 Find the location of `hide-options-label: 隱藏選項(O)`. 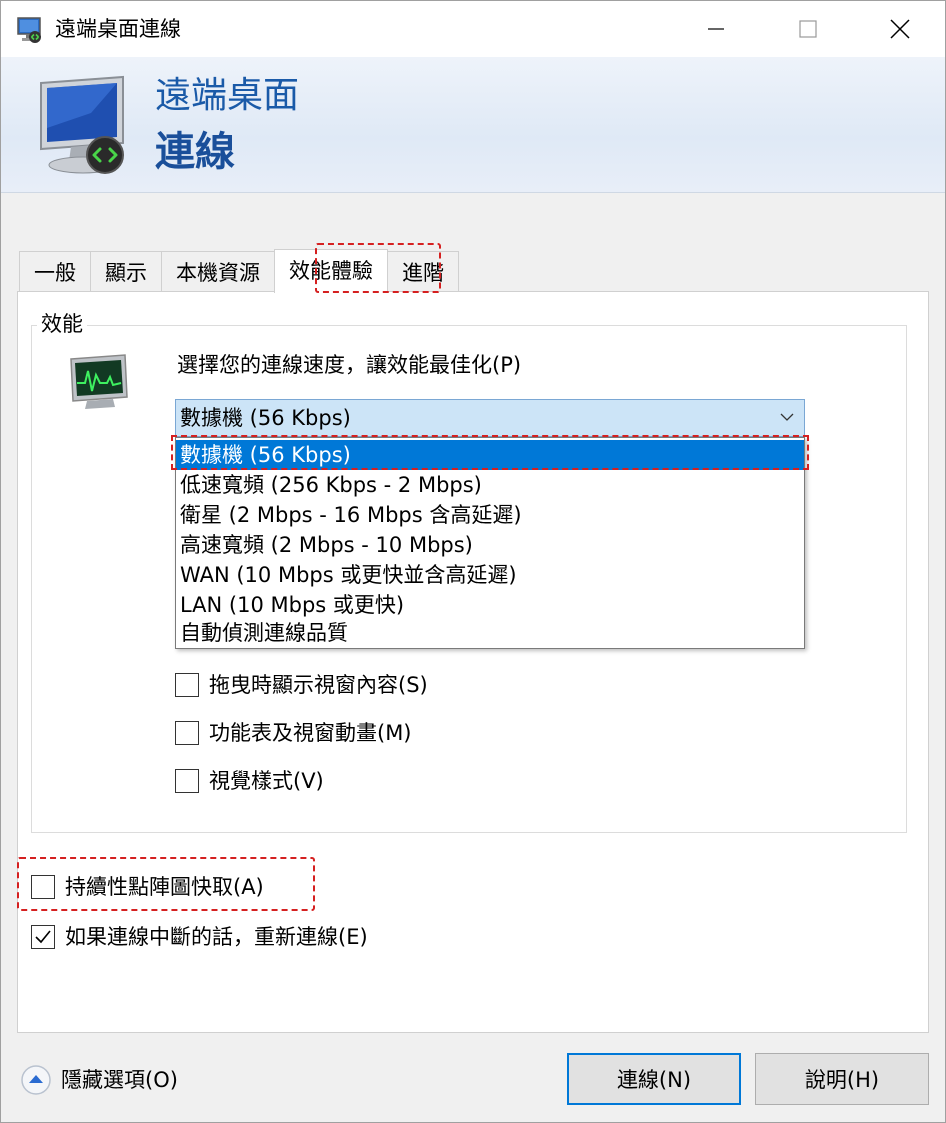

hide-options-label: 隱藏選項(O) is located at coordinates (119, 1080).